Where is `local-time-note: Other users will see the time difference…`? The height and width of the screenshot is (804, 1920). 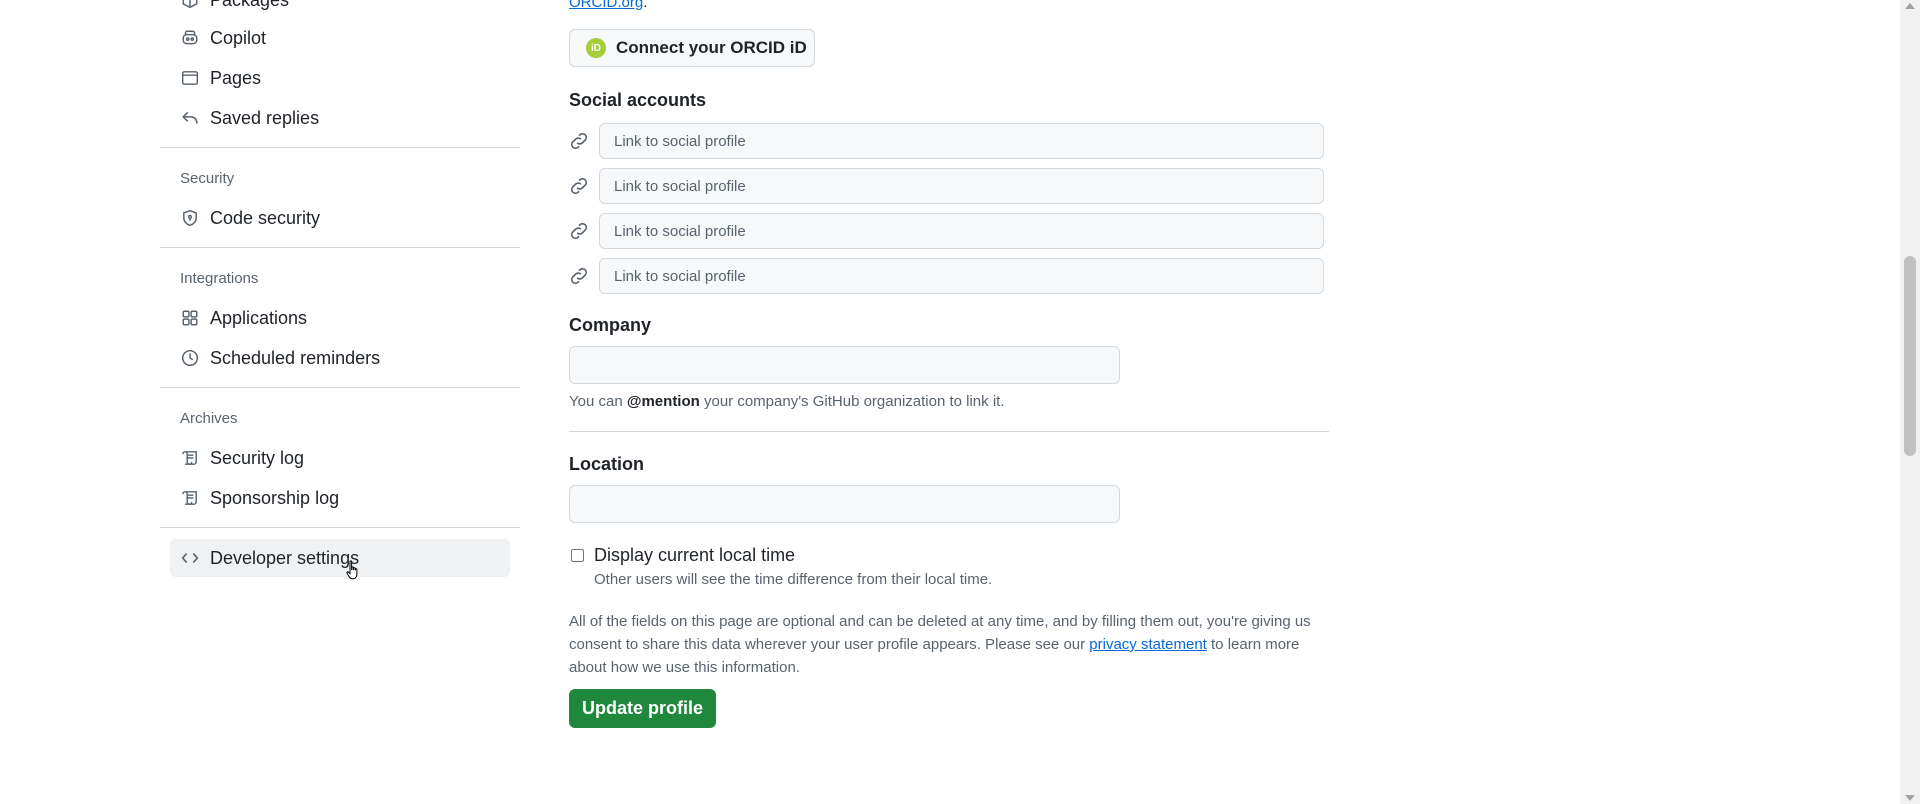
local-time-note: Other users will see the time difference… is located at coordinates (793, 579).